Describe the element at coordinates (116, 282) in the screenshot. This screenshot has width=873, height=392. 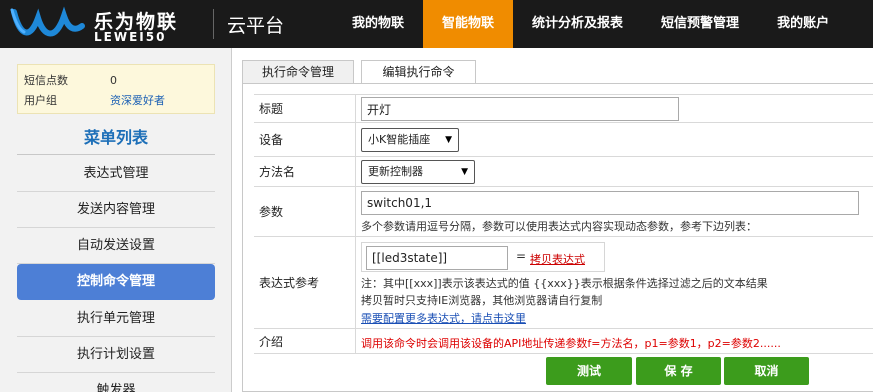
I see `sidebar-item-control-command-management: 控制命令管理` at that location.